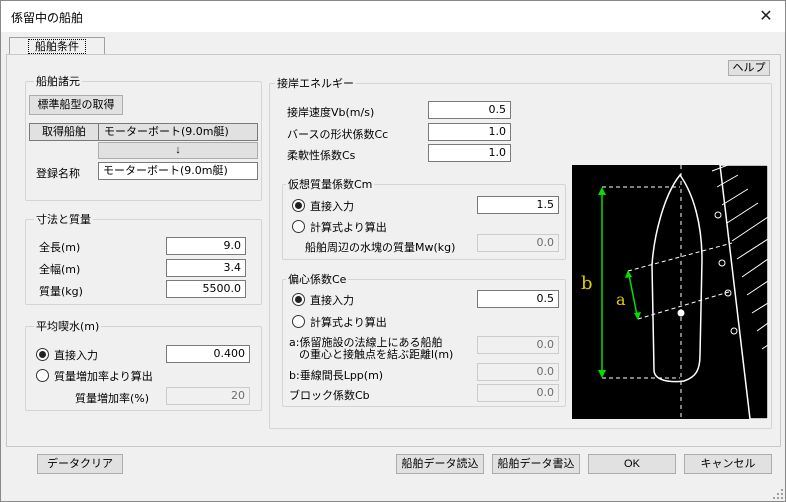 Image resolution: width=786 pixels, height=502 pixels. I want to click on berthing-diagram: b a, so click(670, 292).